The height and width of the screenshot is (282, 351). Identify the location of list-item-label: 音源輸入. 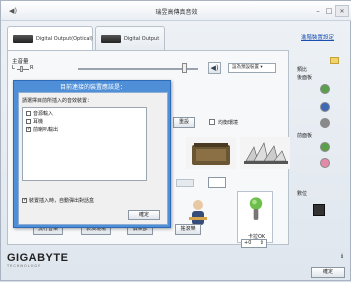
(43, 114).